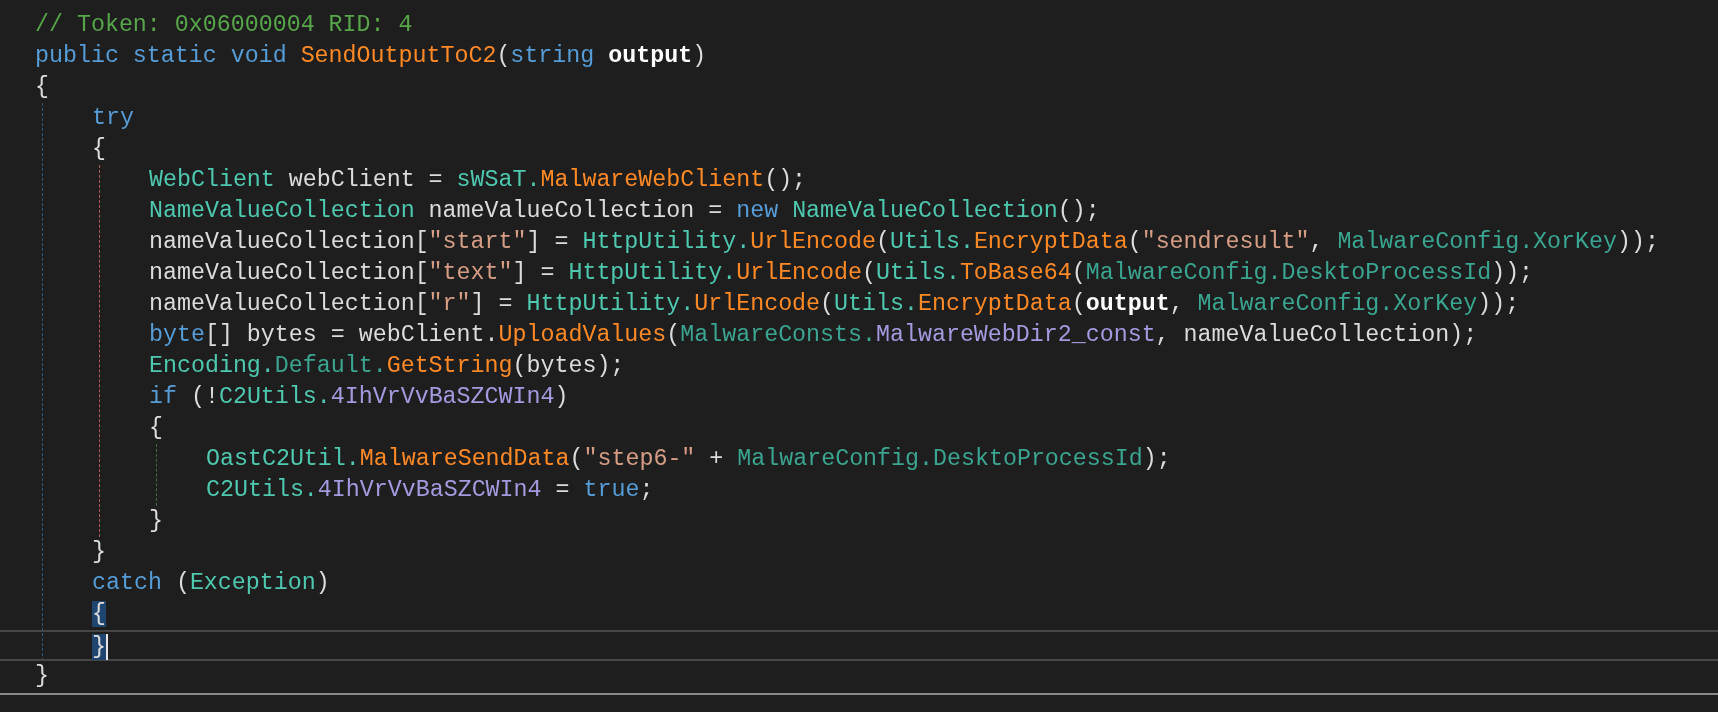  What do you see at coordinates (625, 211) in the screenshot?
I see `code-line: NameValueCollection nameValueCollection = new NameValueCollection();` at bounding box center [625, 211].